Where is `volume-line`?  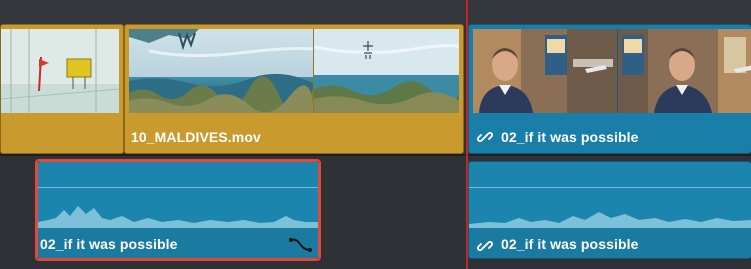
volume-line is located at coordinates (610, 187).